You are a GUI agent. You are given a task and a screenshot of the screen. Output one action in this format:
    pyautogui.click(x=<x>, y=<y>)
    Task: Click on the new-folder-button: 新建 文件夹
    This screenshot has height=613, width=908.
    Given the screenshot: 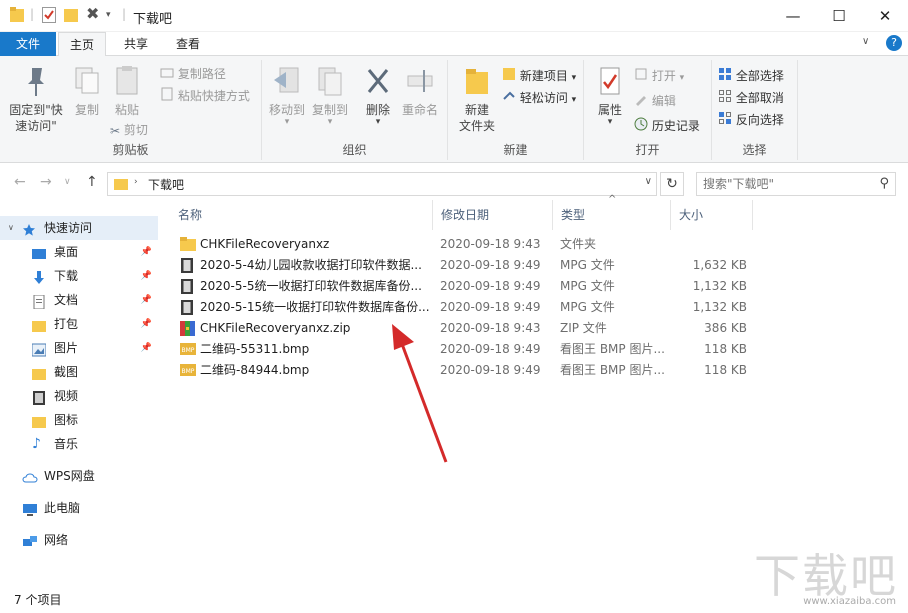 What is the action you would take?
    pyautogui.click(x=477, y=100)
    